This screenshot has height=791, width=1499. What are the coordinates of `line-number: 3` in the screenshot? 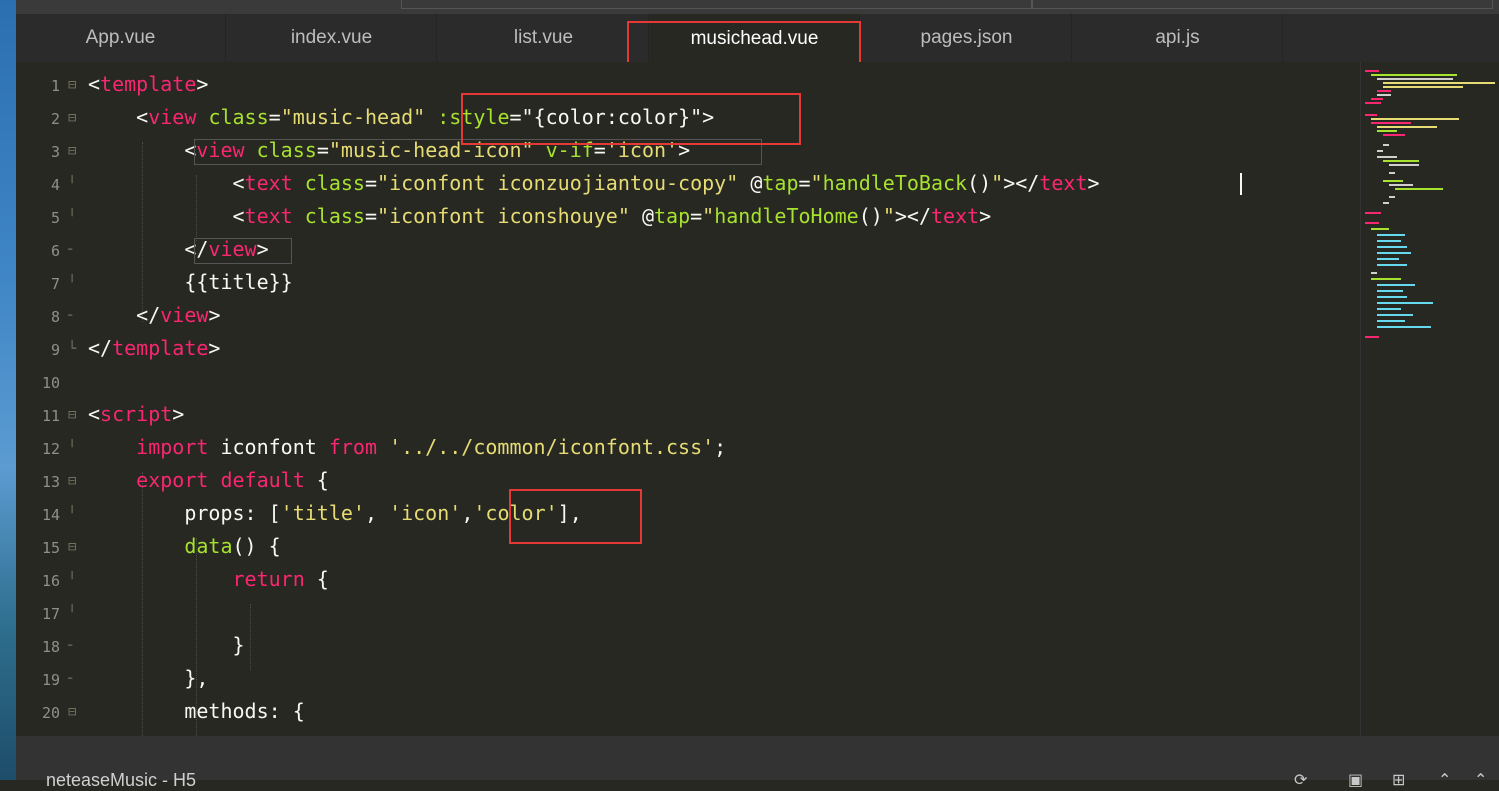 It's located at (55, 152).